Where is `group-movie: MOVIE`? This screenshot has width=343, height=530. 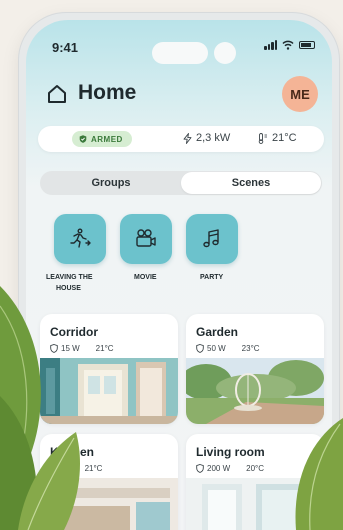
group-movie: MOVIE is located at coordinates (150, 248).